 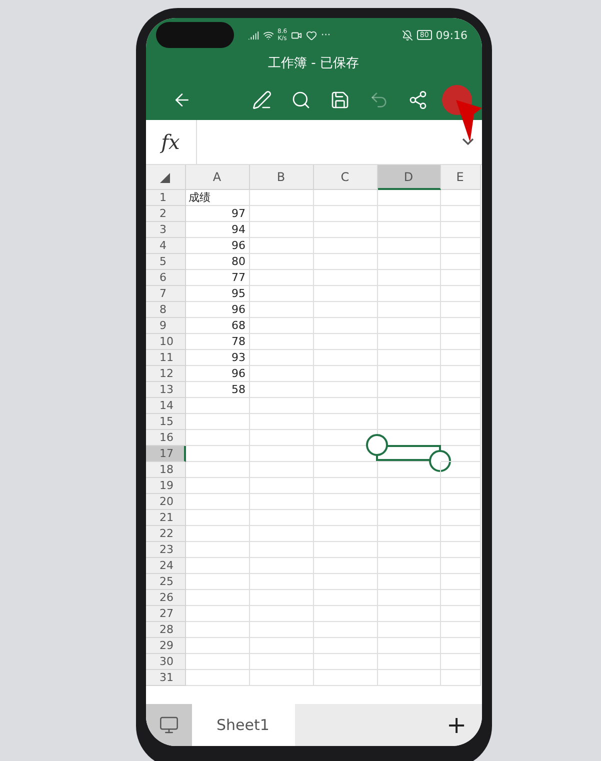 I want to click on column-header: B, so click(x=282, y=177).